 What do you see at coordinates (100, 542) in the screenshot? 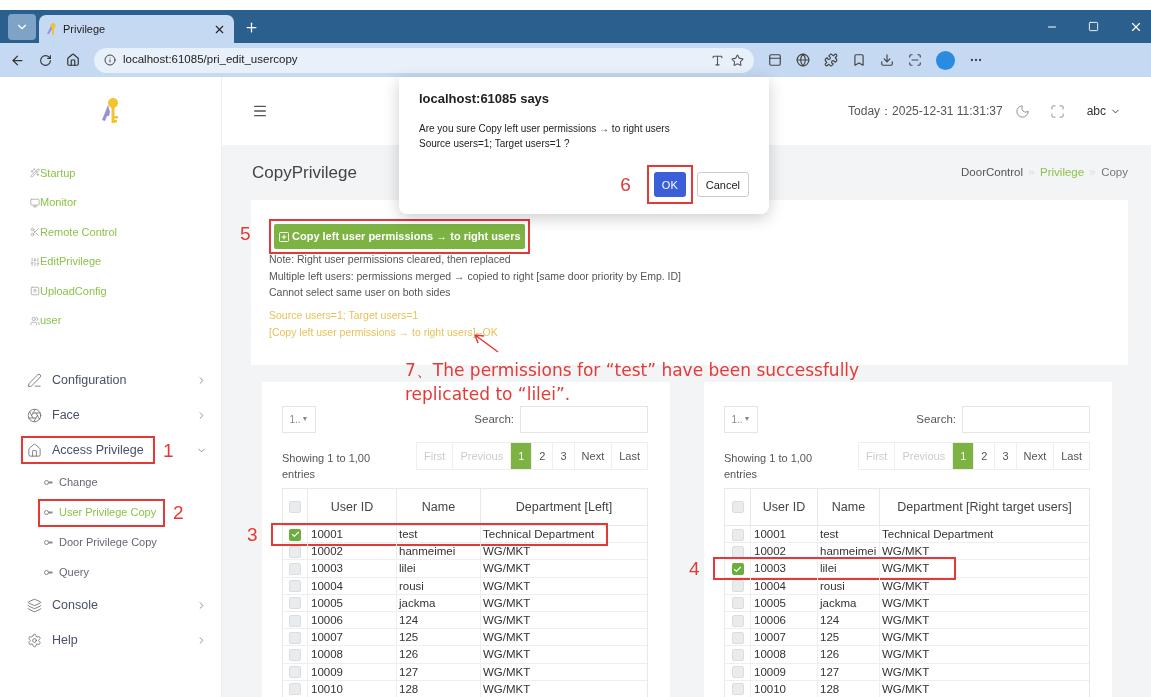
I see `submenu-item: Door Privilege Copy` at bounding box center [100, 542].